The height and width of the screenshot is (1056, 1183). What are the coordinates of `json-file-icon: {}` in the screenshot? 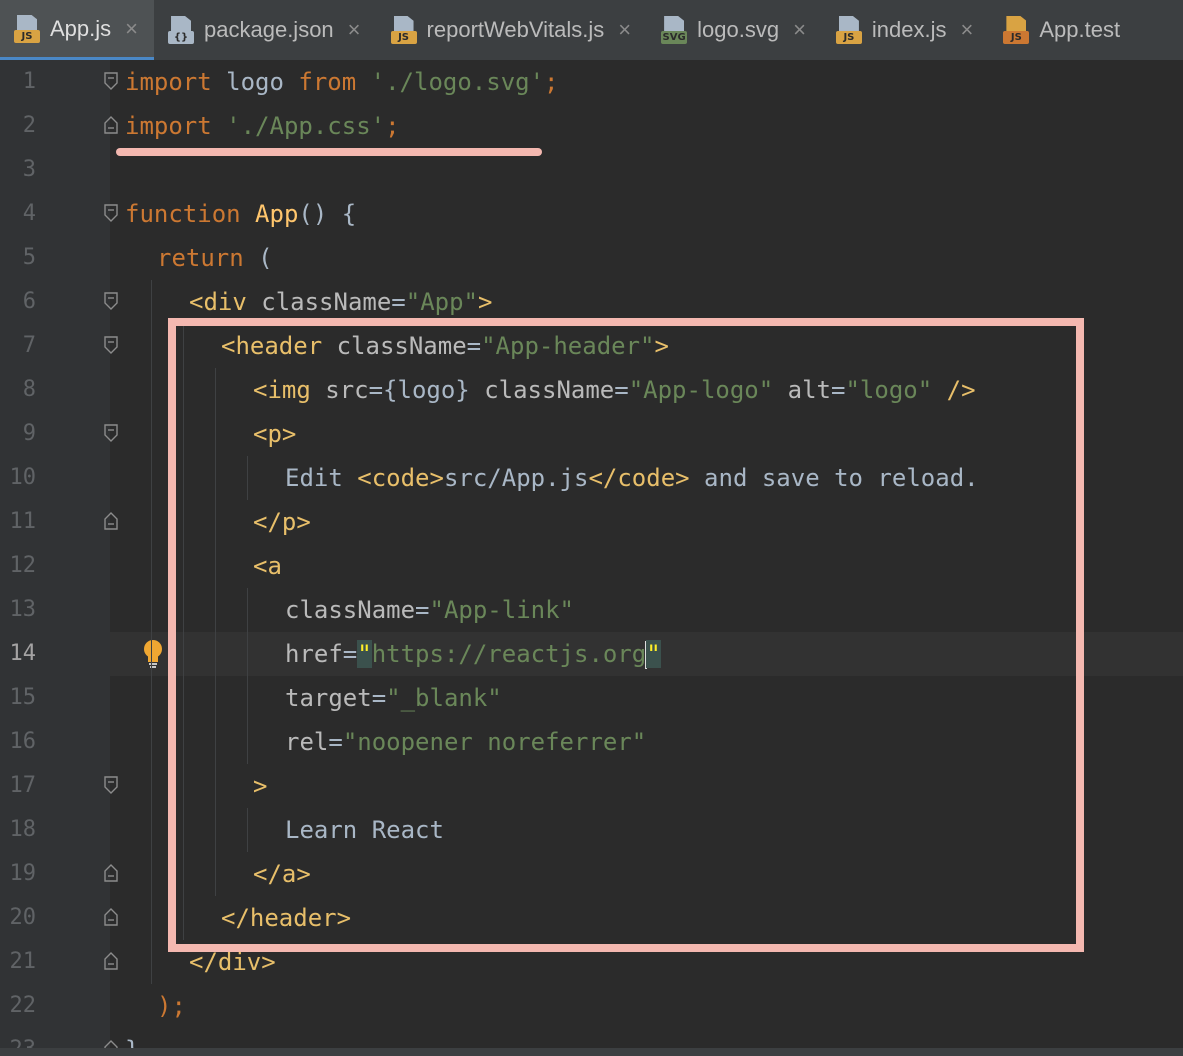 It's located at (181, 30).